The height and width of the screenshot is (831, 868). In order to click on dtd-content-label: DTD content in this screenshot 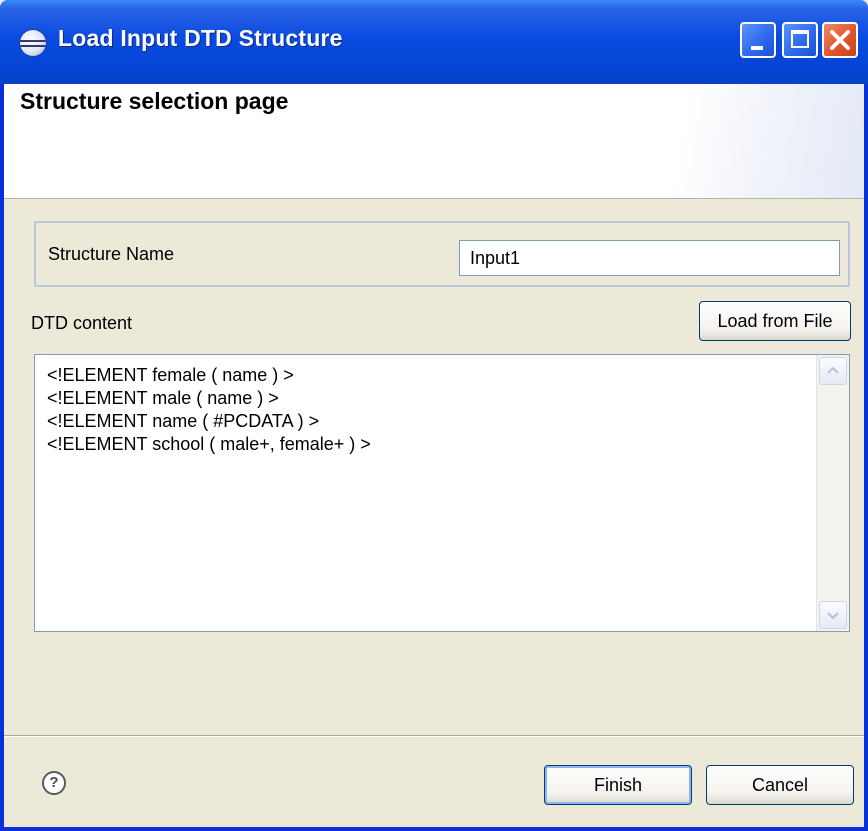, I will do `click(82, 323)`.